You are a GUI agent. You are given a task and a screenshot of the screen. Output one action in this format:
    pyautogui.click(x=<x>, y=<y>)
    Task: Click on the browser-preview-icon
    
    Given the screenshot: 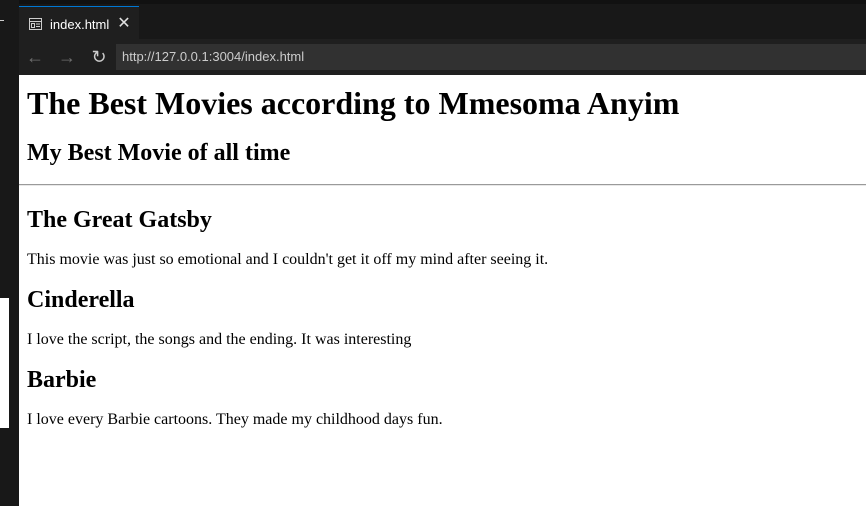 What is the action you would take?
    pyautogui.click(x=35, y=24)
    